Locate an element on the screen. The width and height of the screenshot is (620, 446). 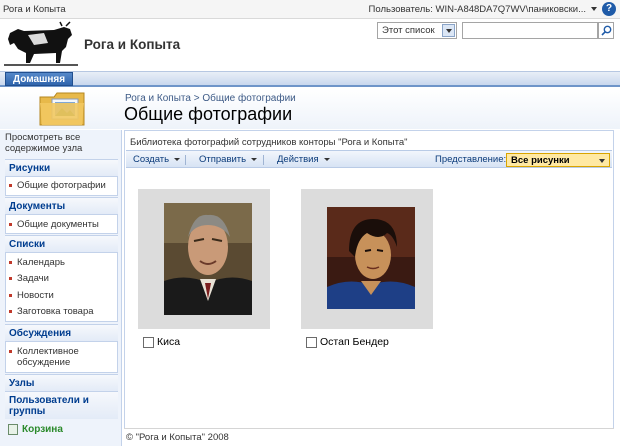
nav-heading-people-groups: Пользователи и группы is located at coordinates (61, 405).